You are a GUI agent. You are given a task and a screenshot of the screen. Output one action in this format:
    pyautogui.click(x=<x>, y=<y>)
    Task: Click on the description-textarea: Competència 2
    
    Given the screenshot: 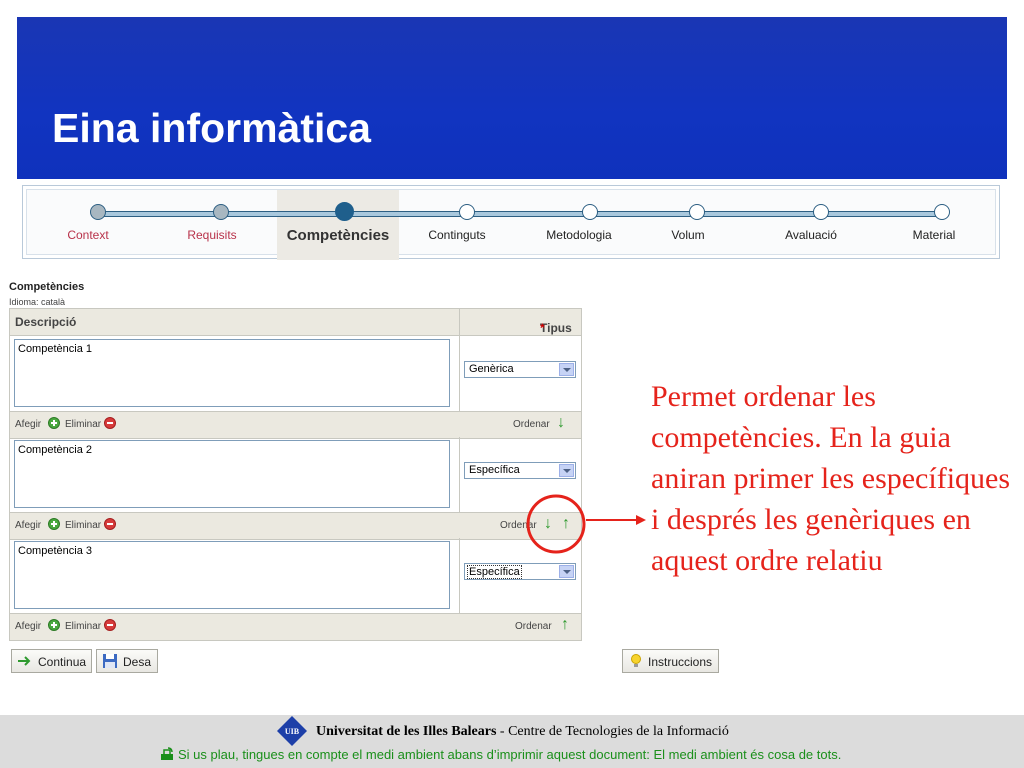 What is the action you would take?
    pyautogui.click(x=232, y=474)
    